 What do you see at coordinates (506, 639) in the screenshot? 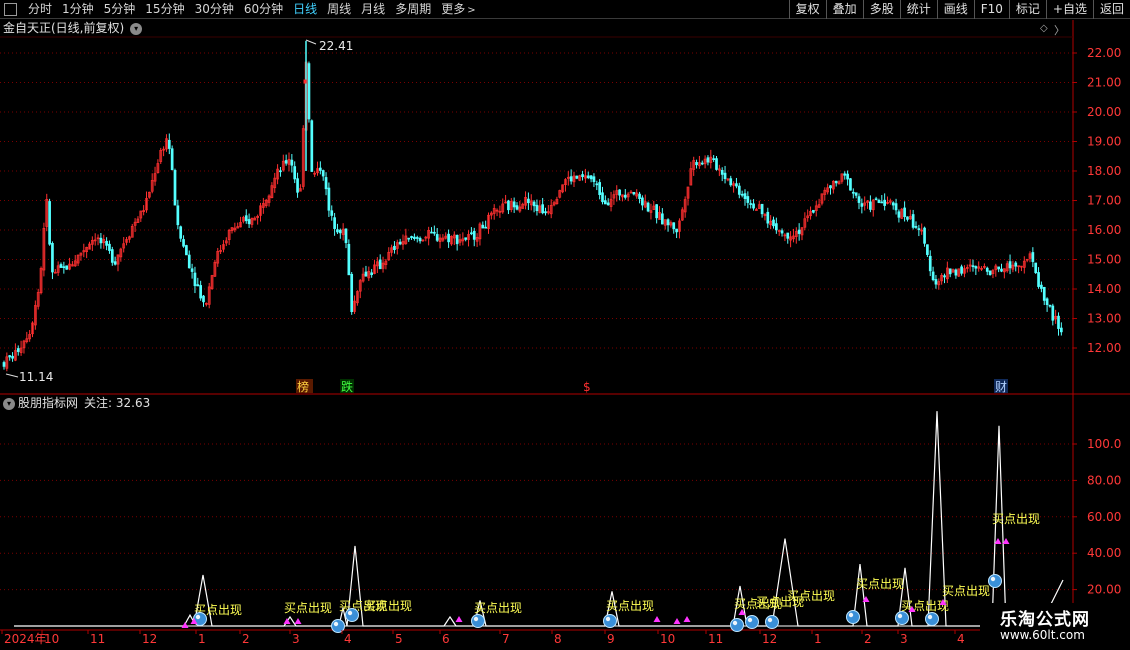
I see `time-tick-label: 7` at bounding box center [506, 639].